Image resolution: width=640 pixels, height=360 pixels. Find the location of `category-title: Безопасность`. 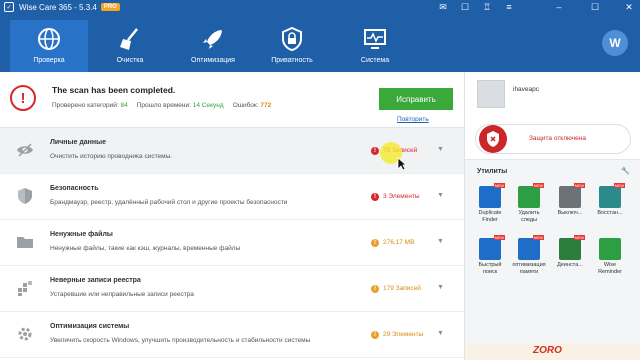

category-title: Безопасность is located at coordinates (74, 188).